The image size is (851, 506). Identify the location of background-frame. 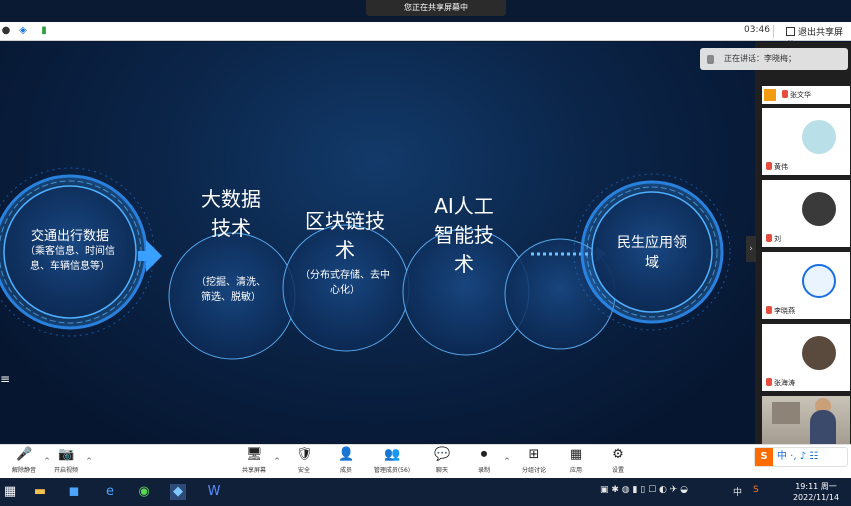
(786, 413).